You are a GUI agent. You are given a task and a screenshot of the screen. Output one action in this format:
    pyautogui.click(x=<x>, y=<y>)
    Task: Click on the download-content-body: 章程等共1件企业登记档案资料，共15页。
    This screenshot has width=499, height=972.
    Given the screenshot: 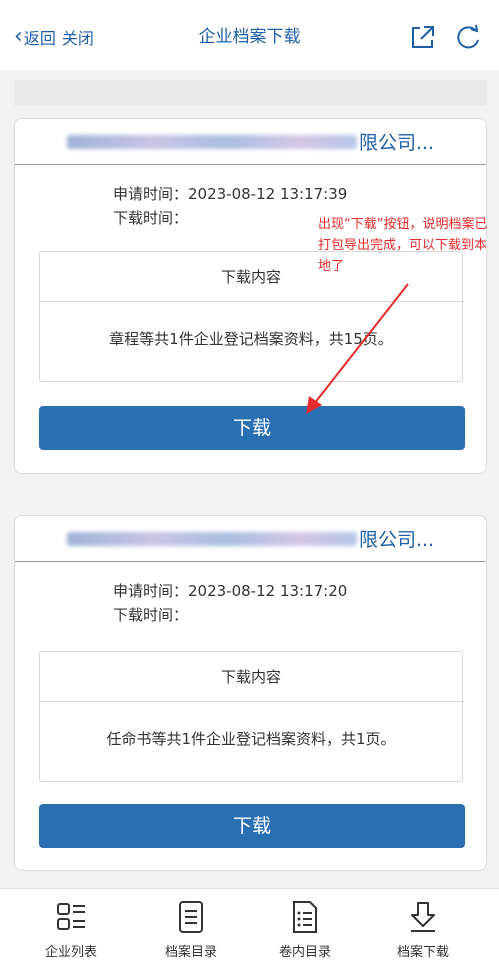 What is the action you would take?
    pyautogui.click(x=251, y=339)
    